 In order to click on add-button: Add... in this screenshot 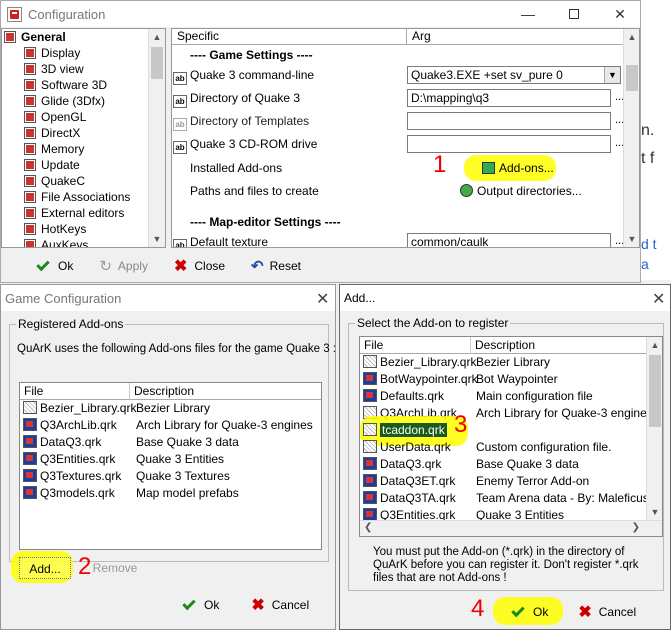, I will do `click(45, 568)`.